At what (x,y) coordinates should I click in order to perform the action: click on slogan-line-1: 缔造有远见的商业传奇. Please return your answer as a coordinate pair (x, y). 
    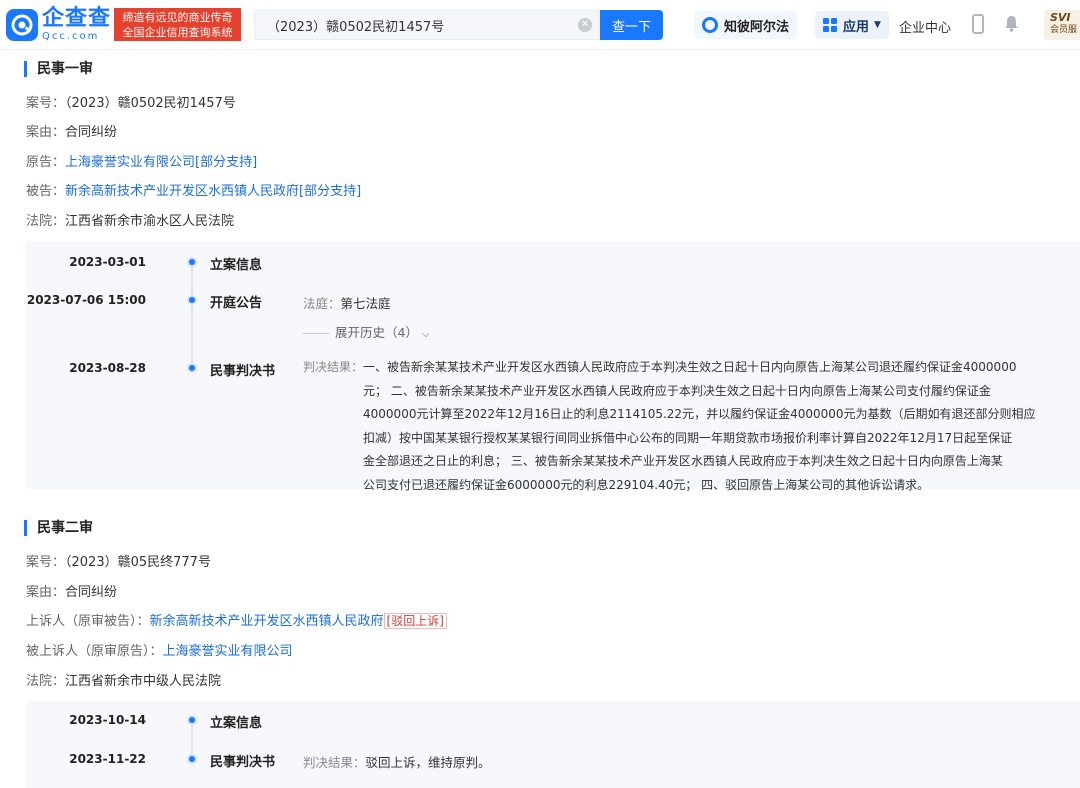
    Looking at the image, I should click on (177, 17).